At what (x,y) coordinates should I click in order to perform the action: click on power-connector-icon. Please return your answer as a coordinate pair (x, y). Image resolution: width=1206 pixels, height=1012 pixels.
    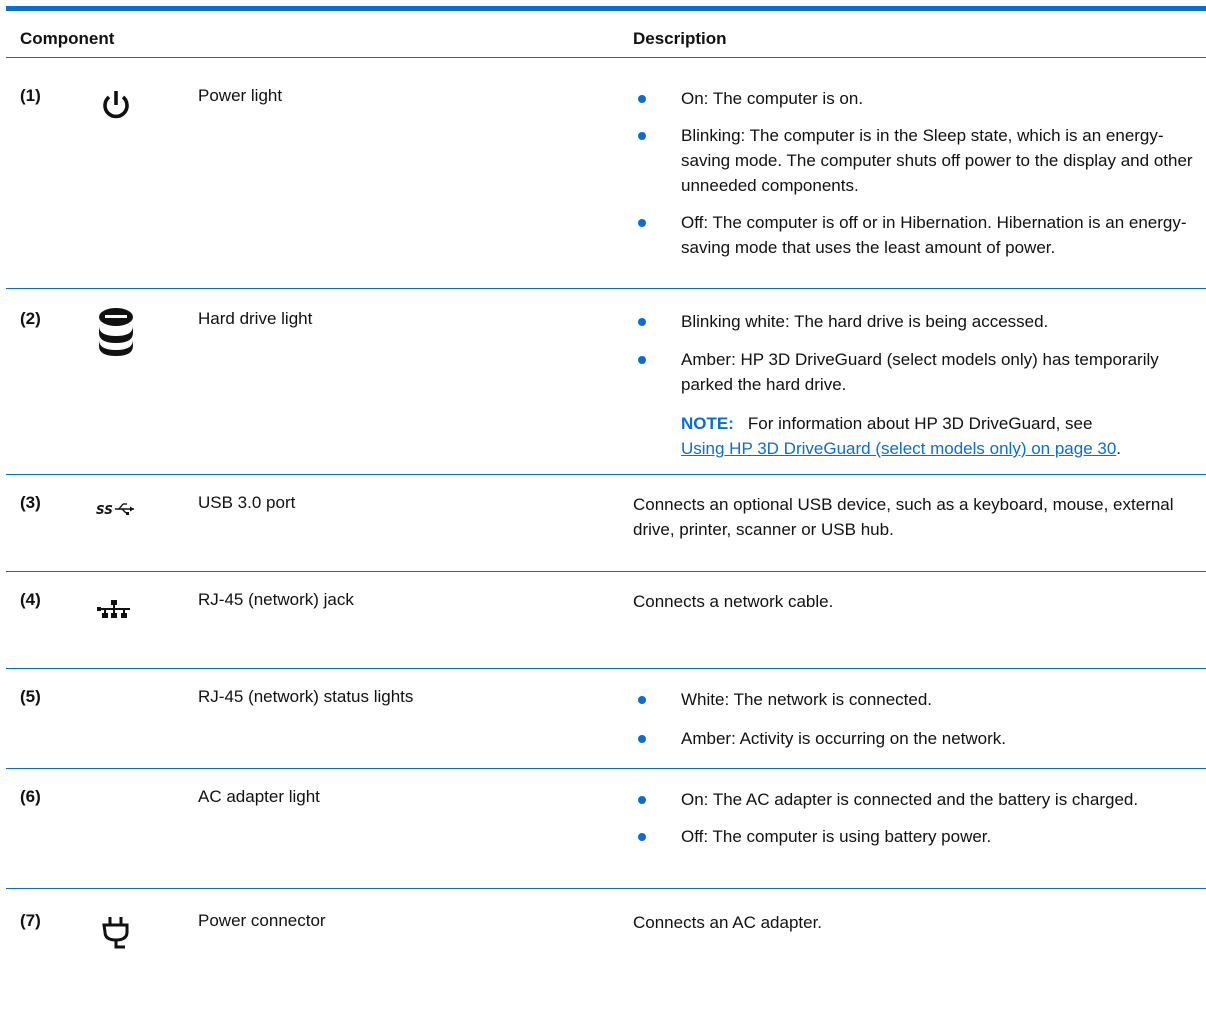
    Looking at the image, I should click on (116, 935).